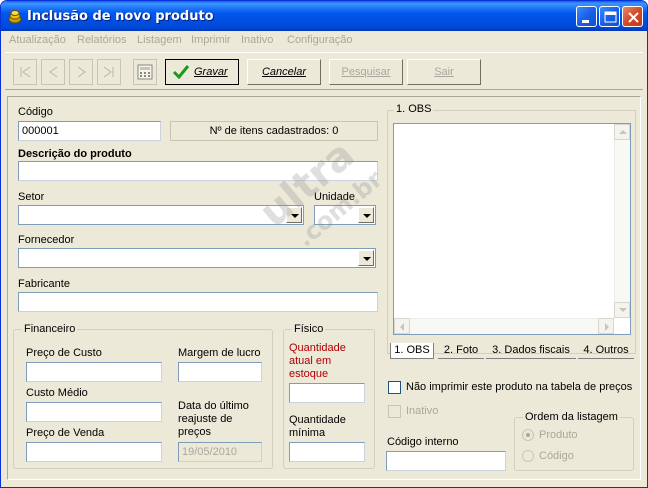 The width and height of the screenshot is (648, 488). What do you see at coordinates (50, 329) in the screenshot?
I see `financeiro-title: Financeiro` at bounding box center [50, 329].